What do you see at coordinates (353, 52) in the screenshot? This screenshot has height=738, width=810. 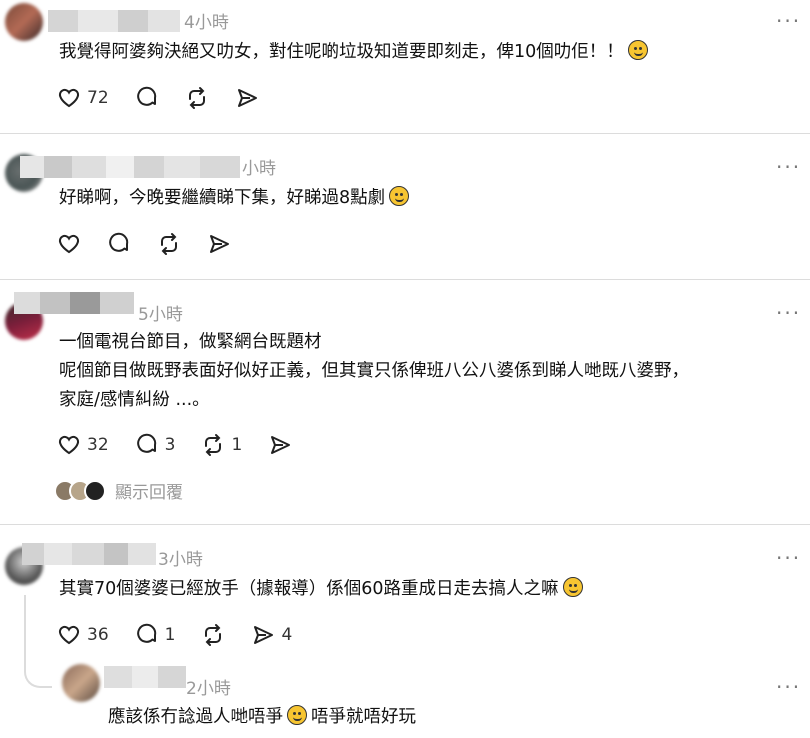 I see `comment-text: 我覺得阿婆夠決絕又叻女，對住呢啲垃圾知道要即刻走，俾10個叻佢！！` at bounding box center [353, 52].